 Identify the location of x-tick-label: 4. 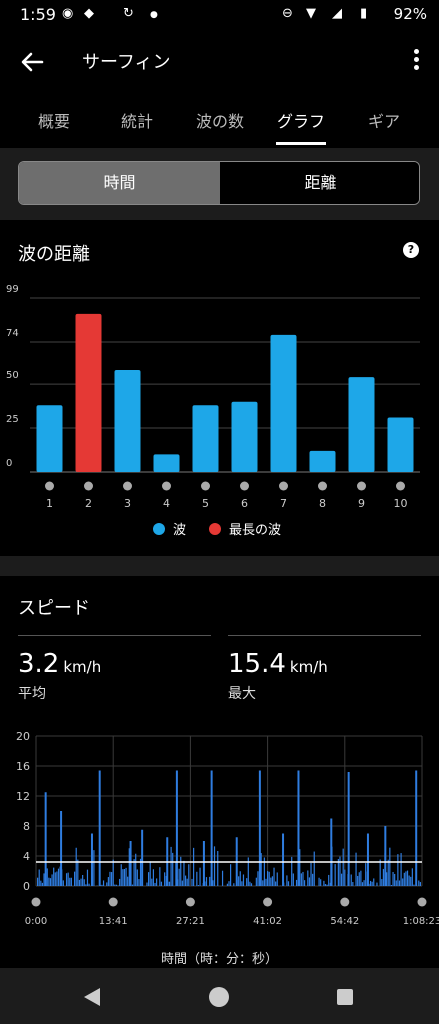
(166, 503).